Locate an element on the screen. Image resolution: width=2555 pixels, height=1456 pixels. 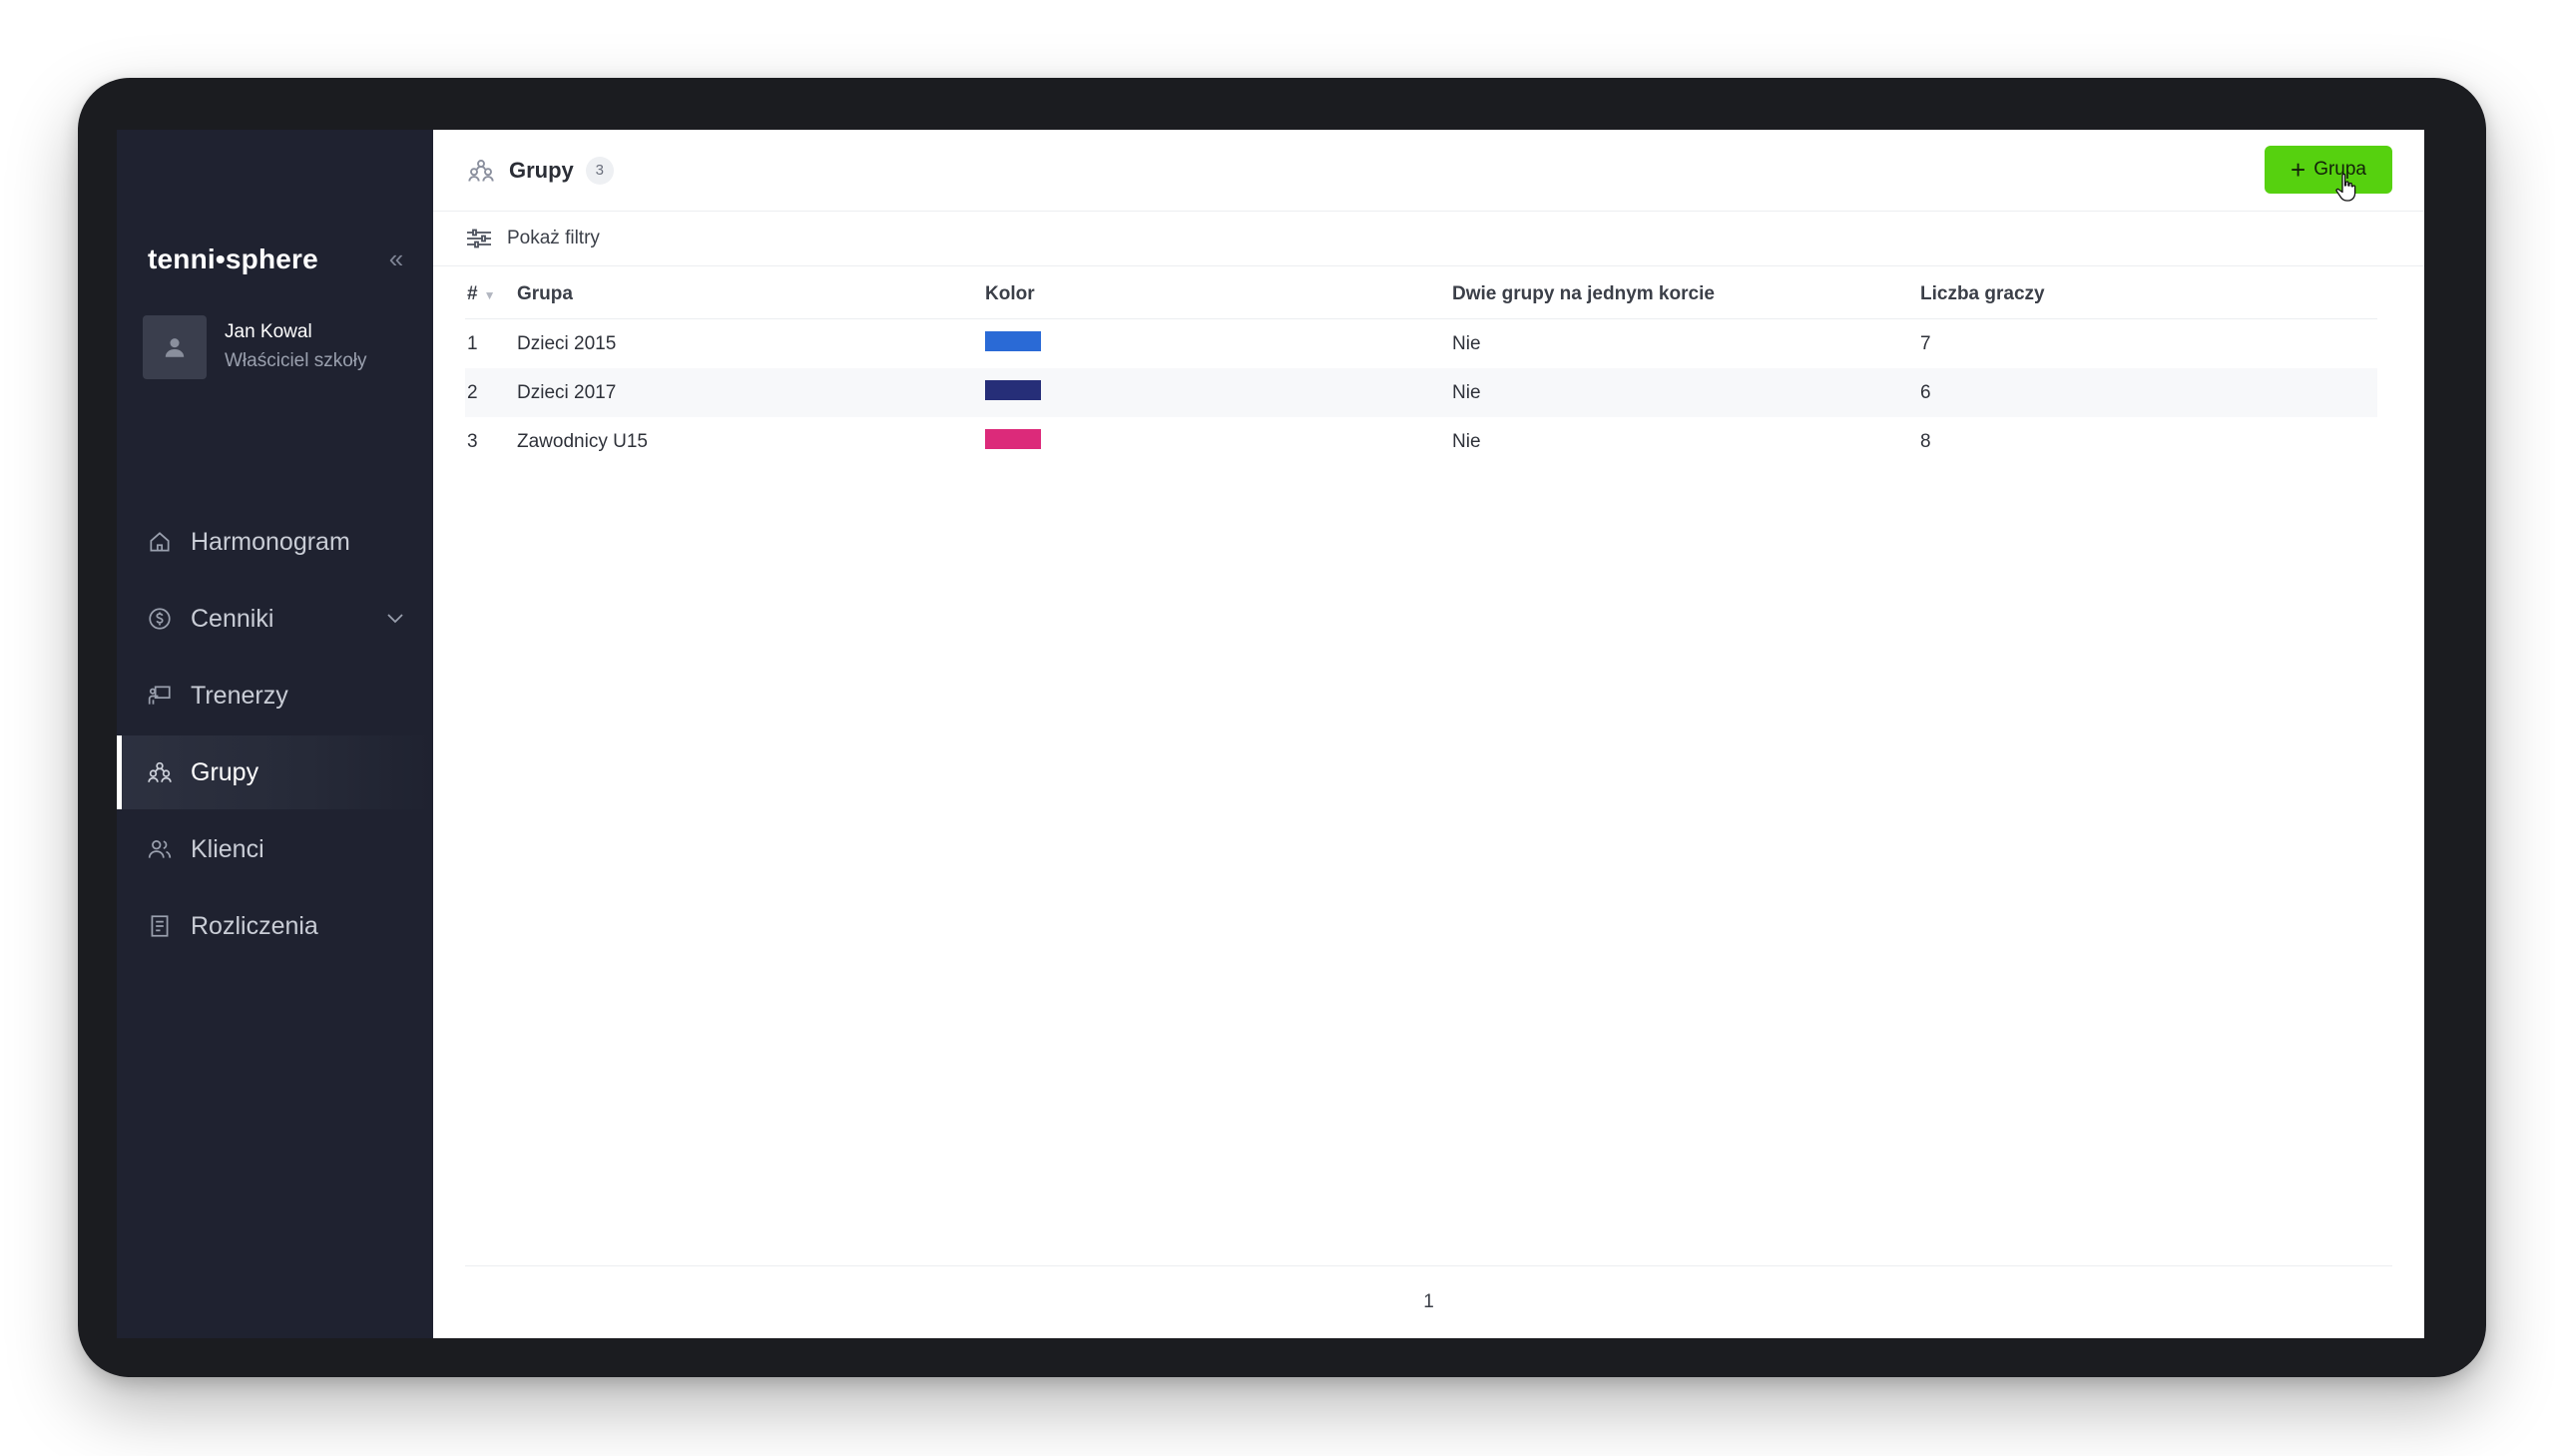
double-chevron-left-icon: « is located at coordinates (396, 258).